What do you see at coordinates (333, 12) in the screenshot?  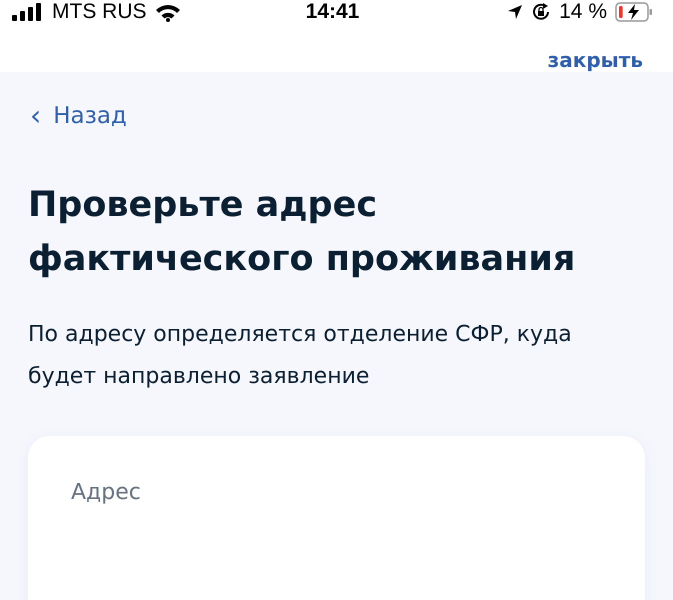 I see `clock-time: 14:41` at bounding box center [333, 12].